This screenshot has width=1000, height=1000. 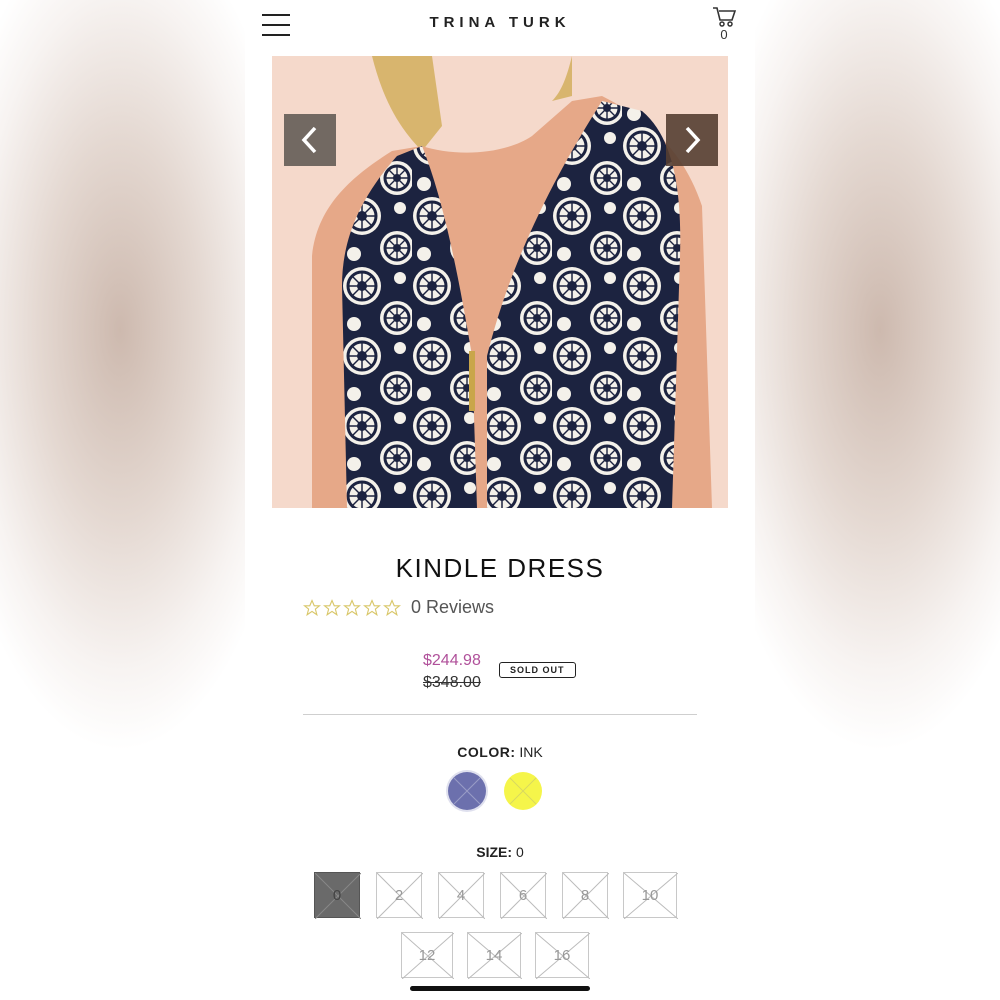 I want to click on gallery-prev-button, so click(x=310, y=140).